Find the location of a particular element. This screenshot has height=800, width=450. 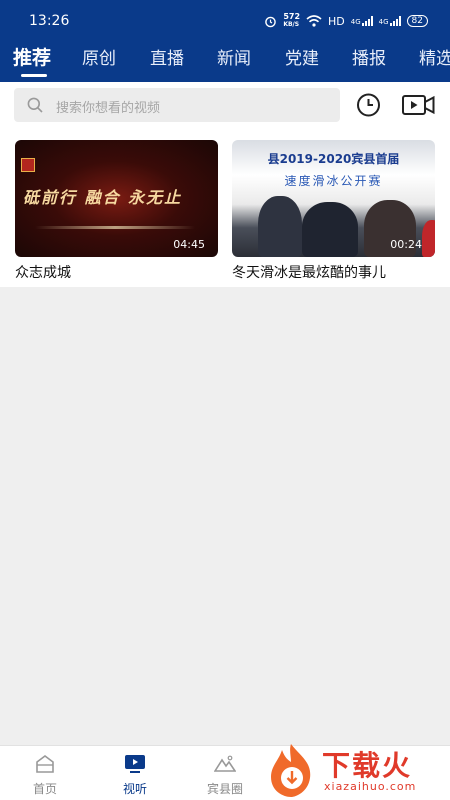

search-row: 搜索你想看的视频 is located at coordinates (225, 106).